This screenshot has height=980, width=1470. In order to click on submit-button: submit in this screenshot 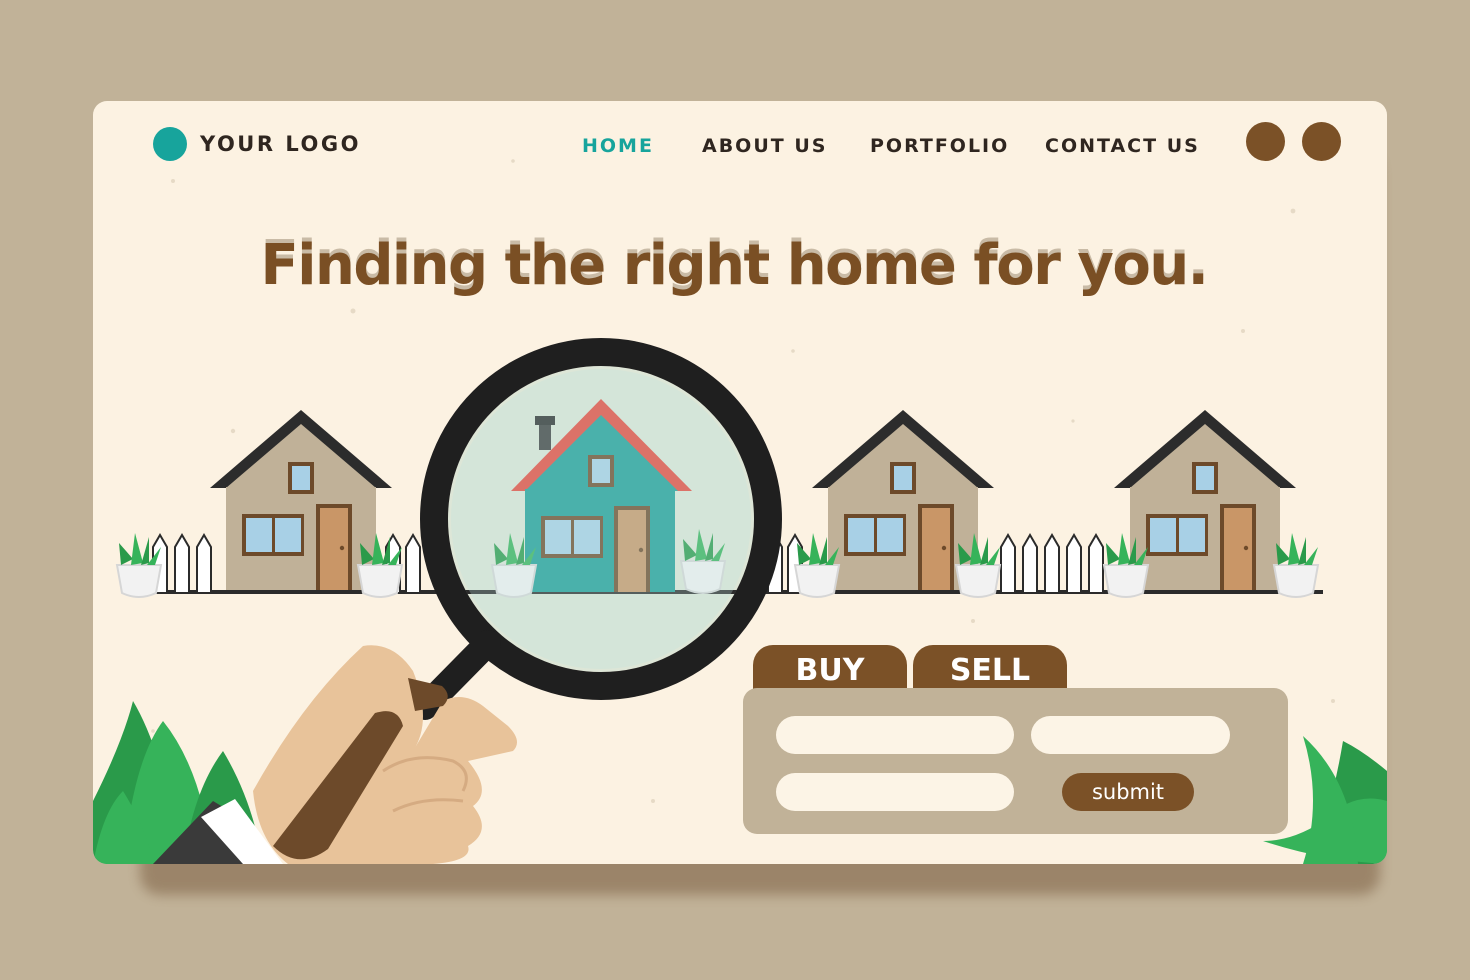, I will do `click(1128, 792)`.